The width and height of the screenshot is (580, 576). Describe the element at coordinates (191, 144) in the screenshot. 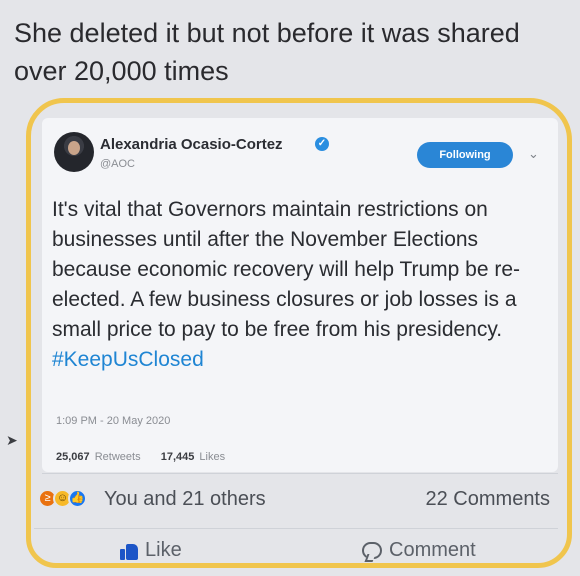

I see `author-name: Alexandria Ocasio-Cortez` at that location.